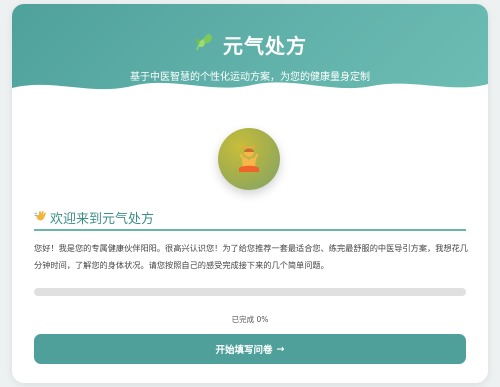 The image size is (500, 387). I want to click on leaf-icon, so click(204, 44).